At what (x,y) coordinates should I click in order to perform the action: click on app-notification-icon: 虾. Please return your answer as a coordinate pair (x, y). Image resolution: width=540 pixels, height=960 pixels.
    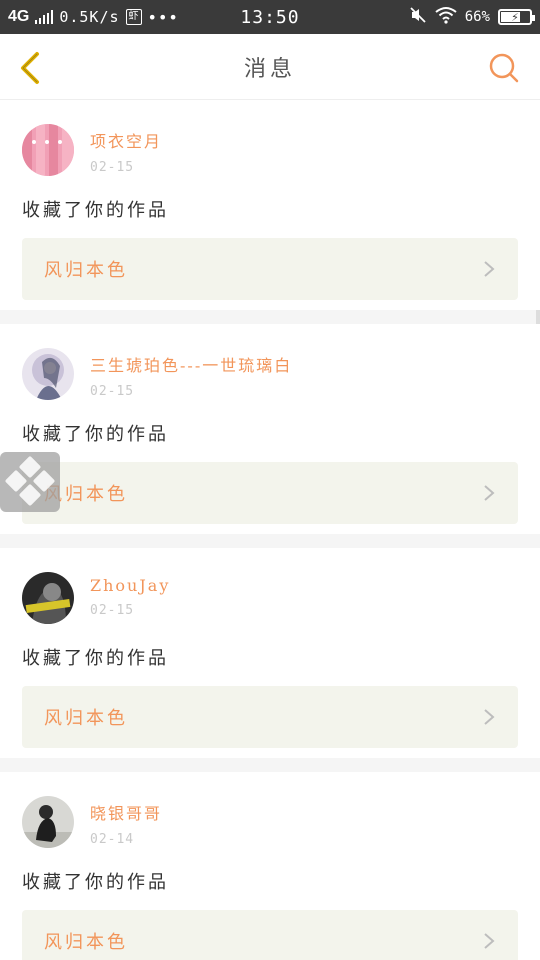
    Looking at the image, I should click on (133, 17).